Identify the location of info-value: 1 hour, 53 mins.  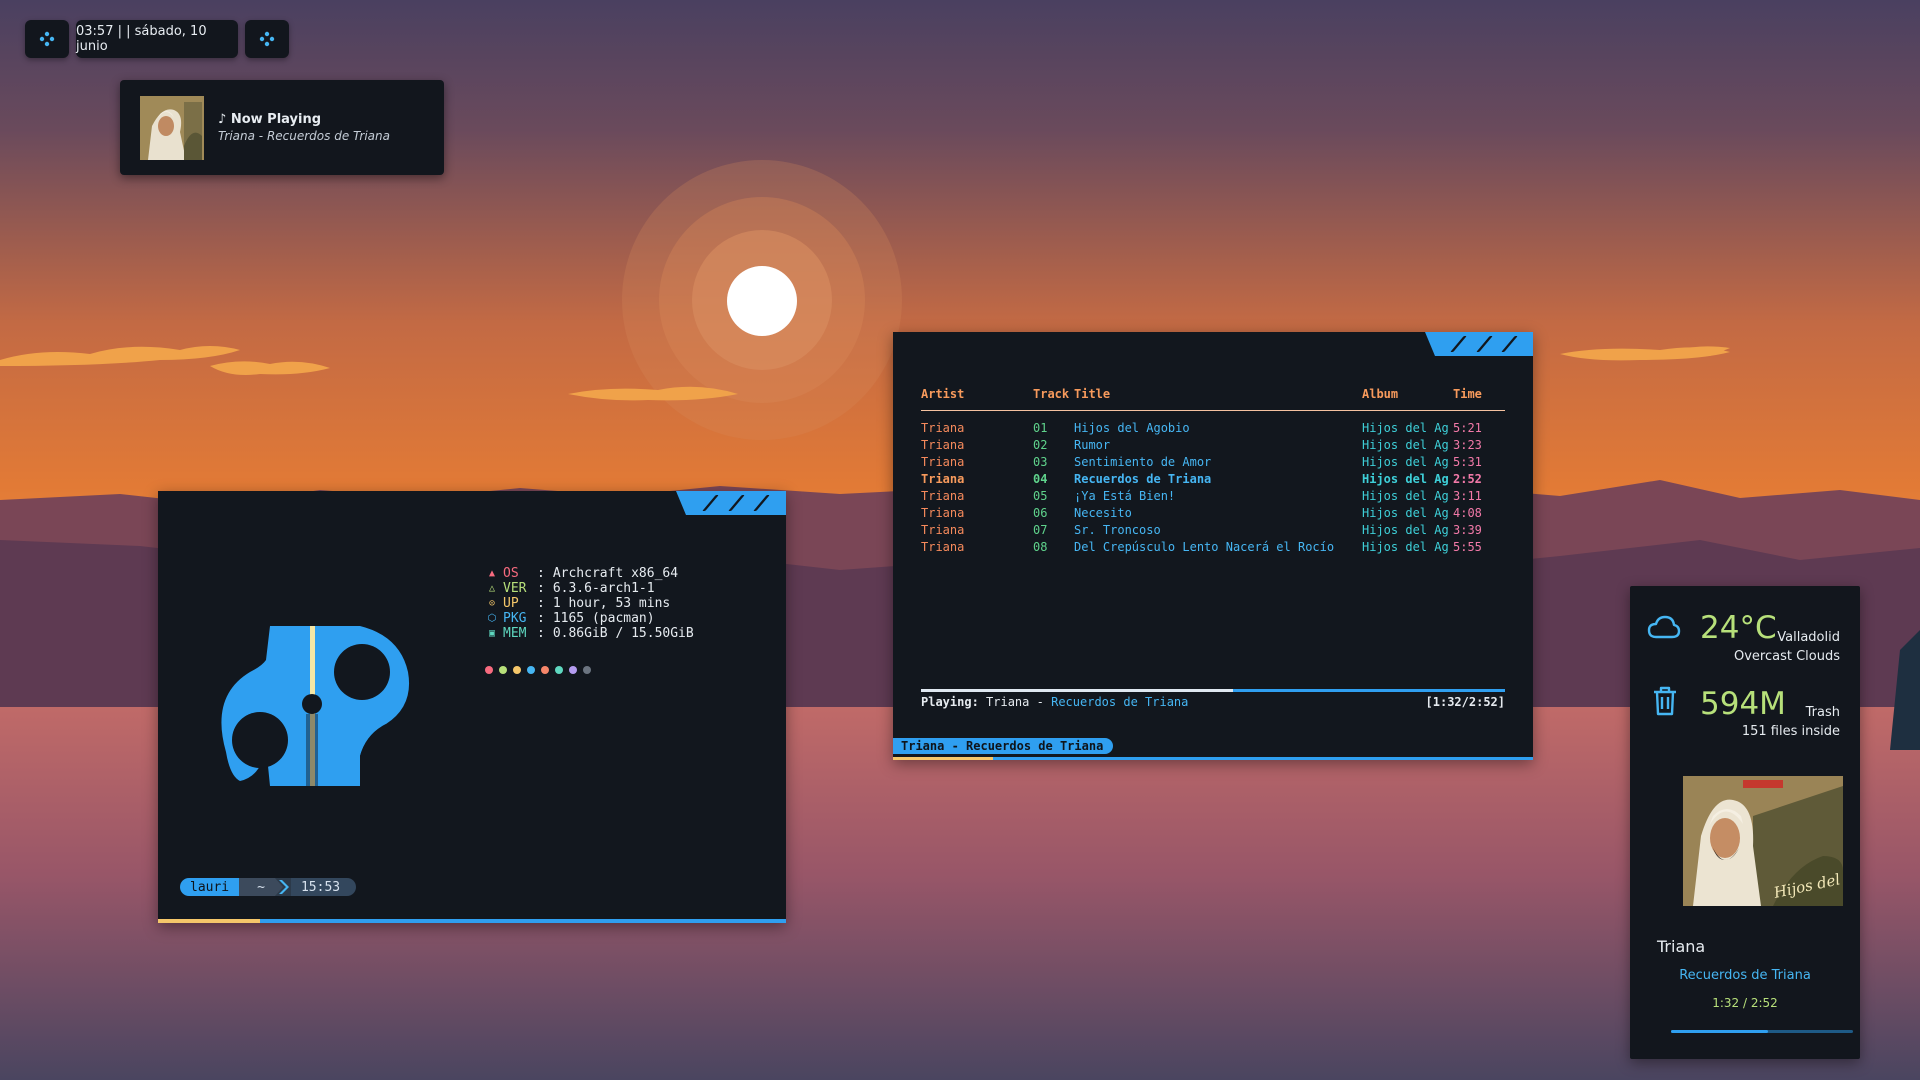
(611, 603).